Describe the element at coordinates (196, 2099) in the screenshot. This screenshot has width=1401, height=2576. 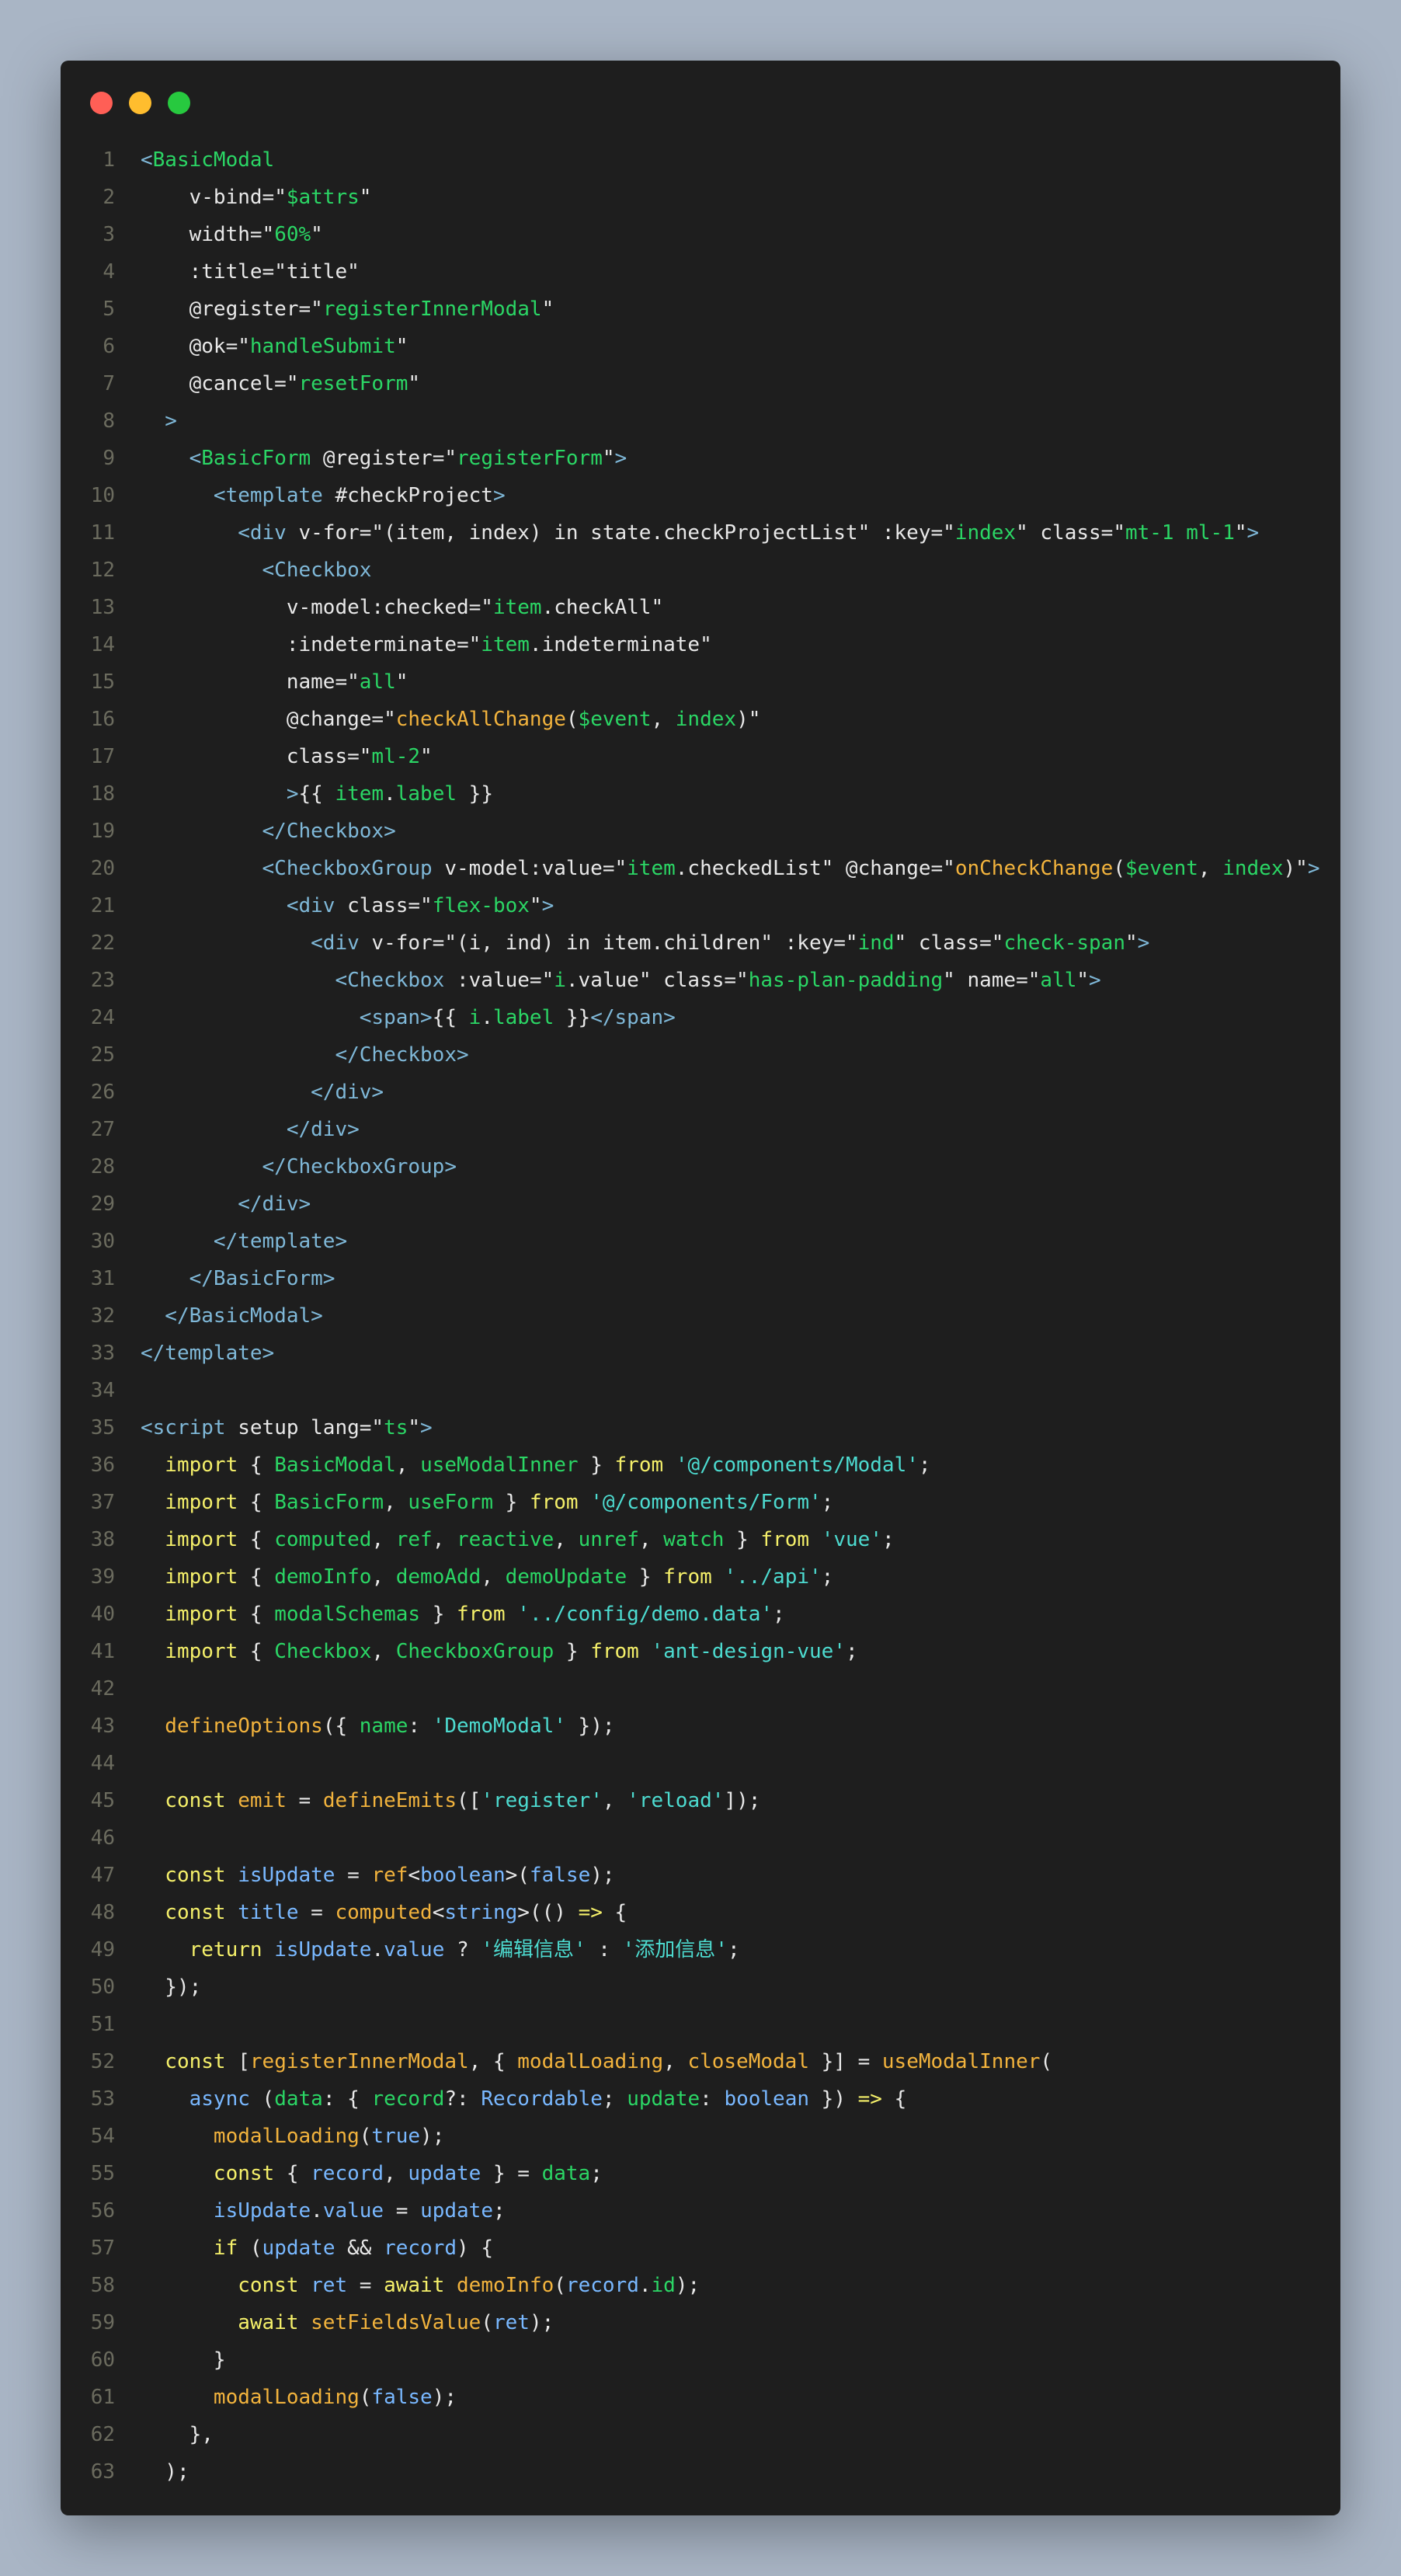
I see `code-token: async` at that location.